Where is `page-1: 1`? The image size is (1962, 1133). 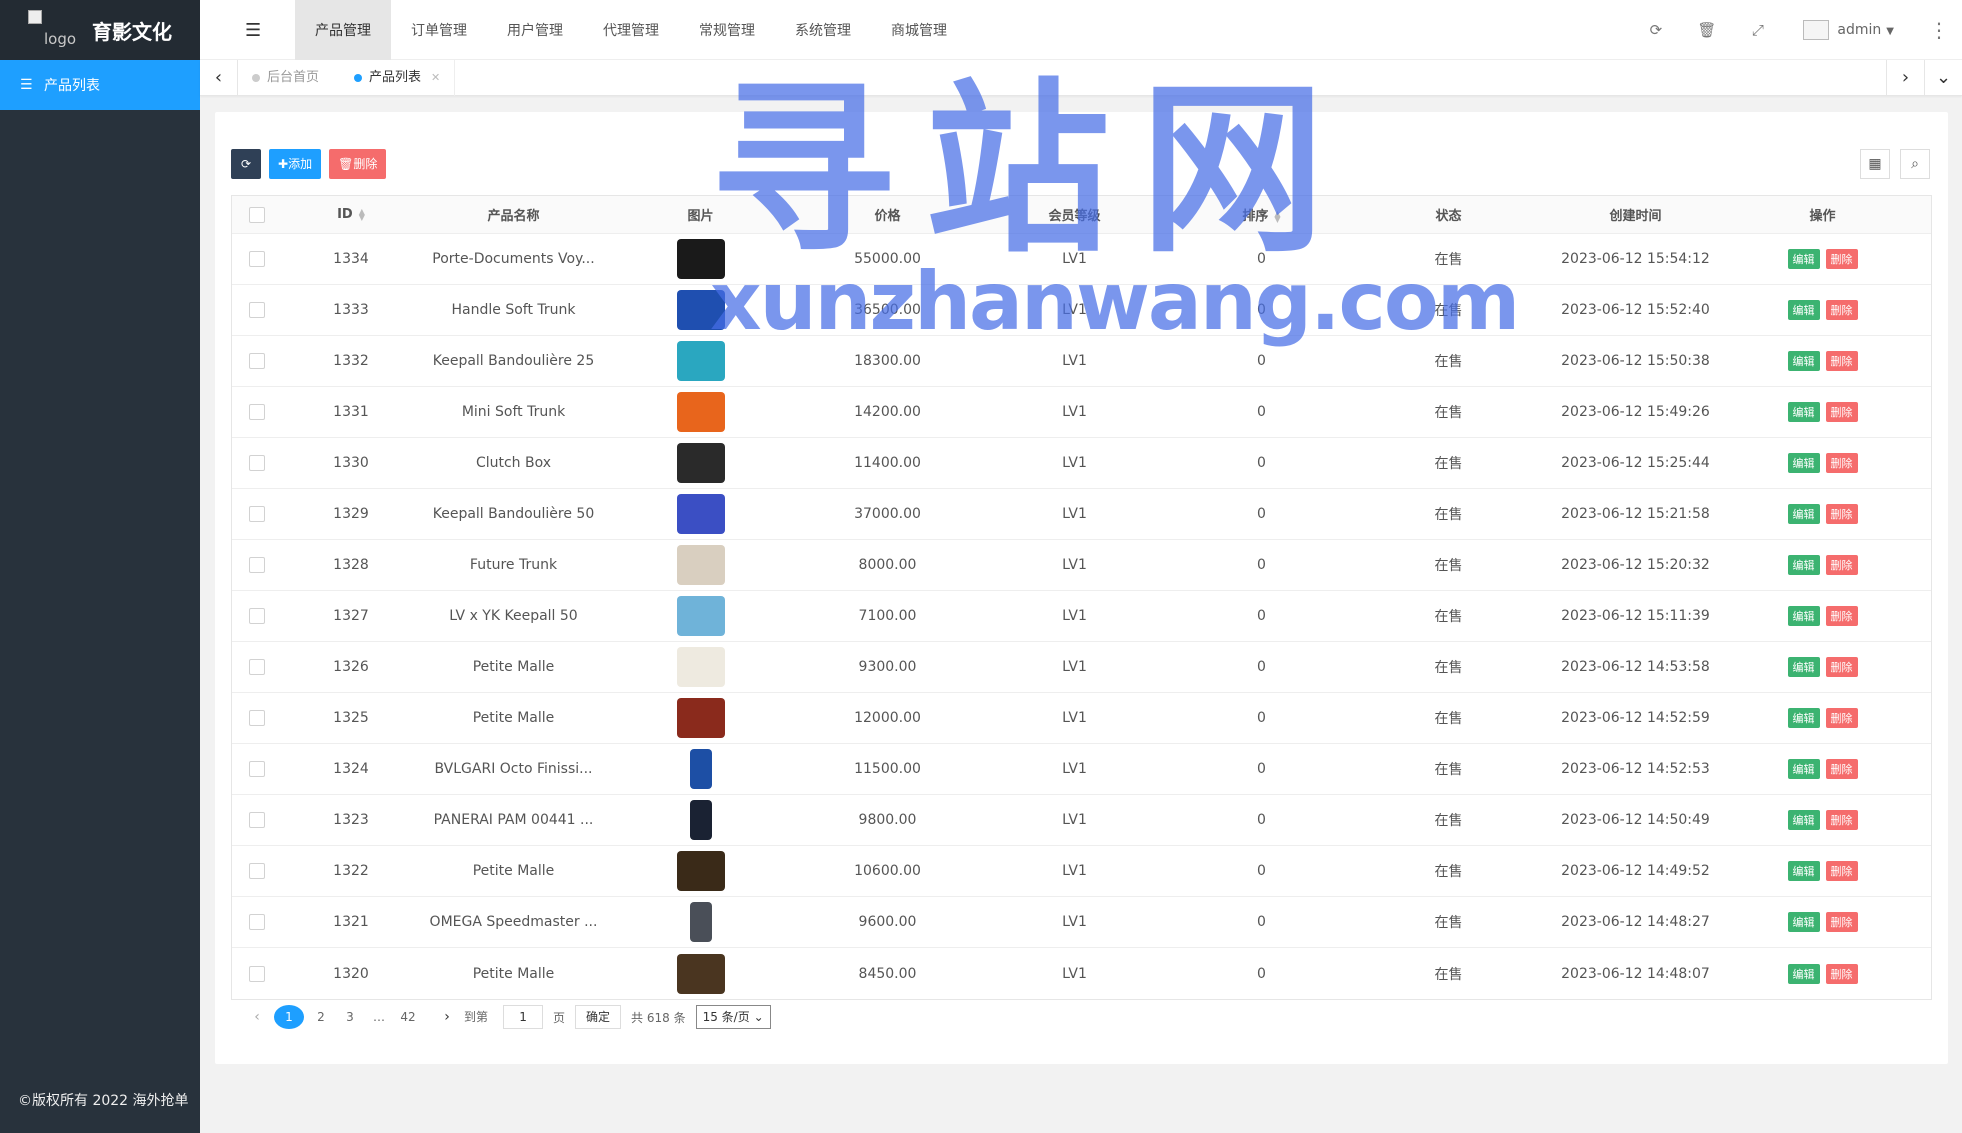
page-1: 1 is located at coordinates (289, 1017).